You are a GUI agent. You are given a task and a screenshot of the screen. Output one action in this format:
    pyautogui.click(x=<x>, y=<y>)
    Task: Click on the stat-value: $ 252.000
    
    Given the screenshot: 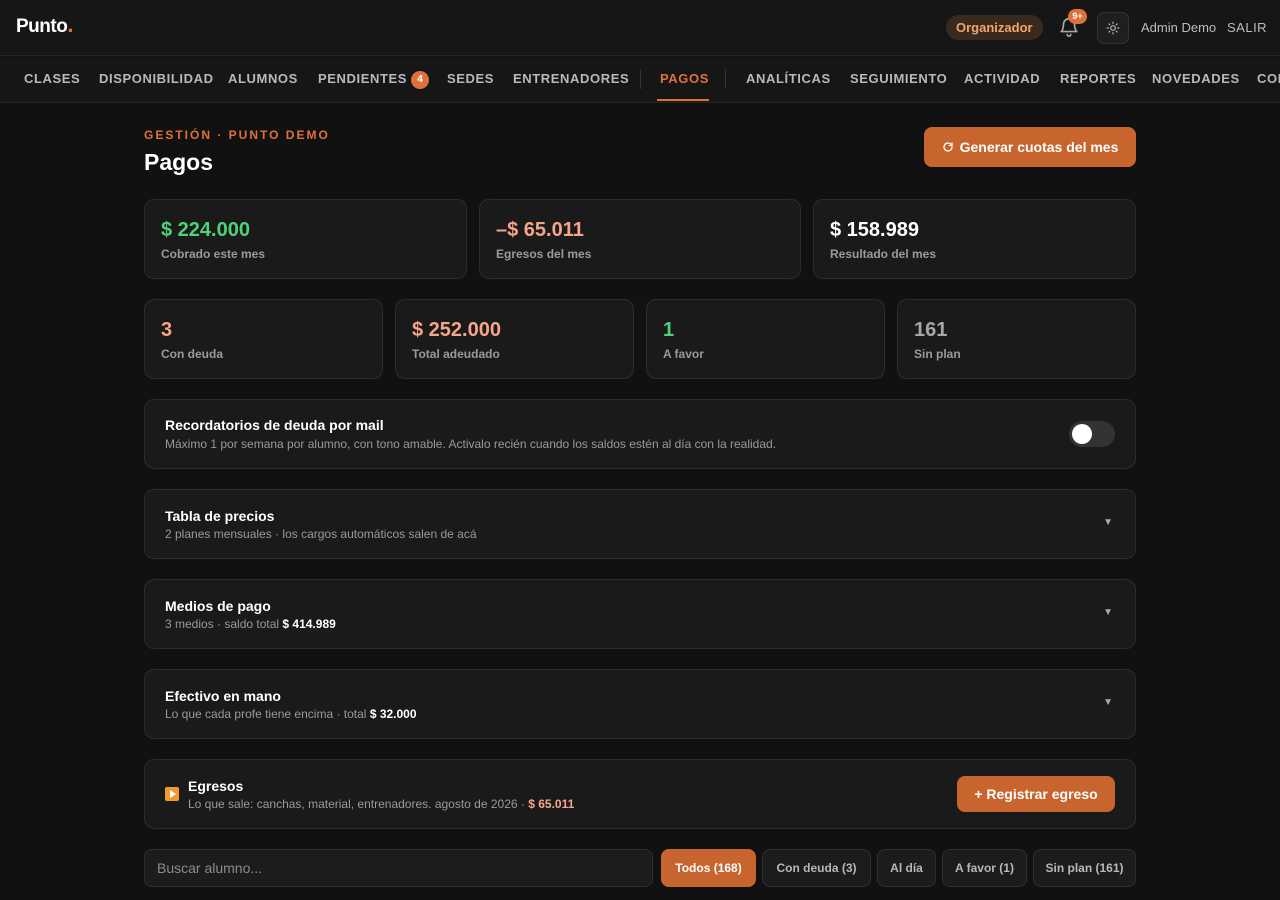 What is the action you would take?
    pyautogui.click(x=456, y=330)
    